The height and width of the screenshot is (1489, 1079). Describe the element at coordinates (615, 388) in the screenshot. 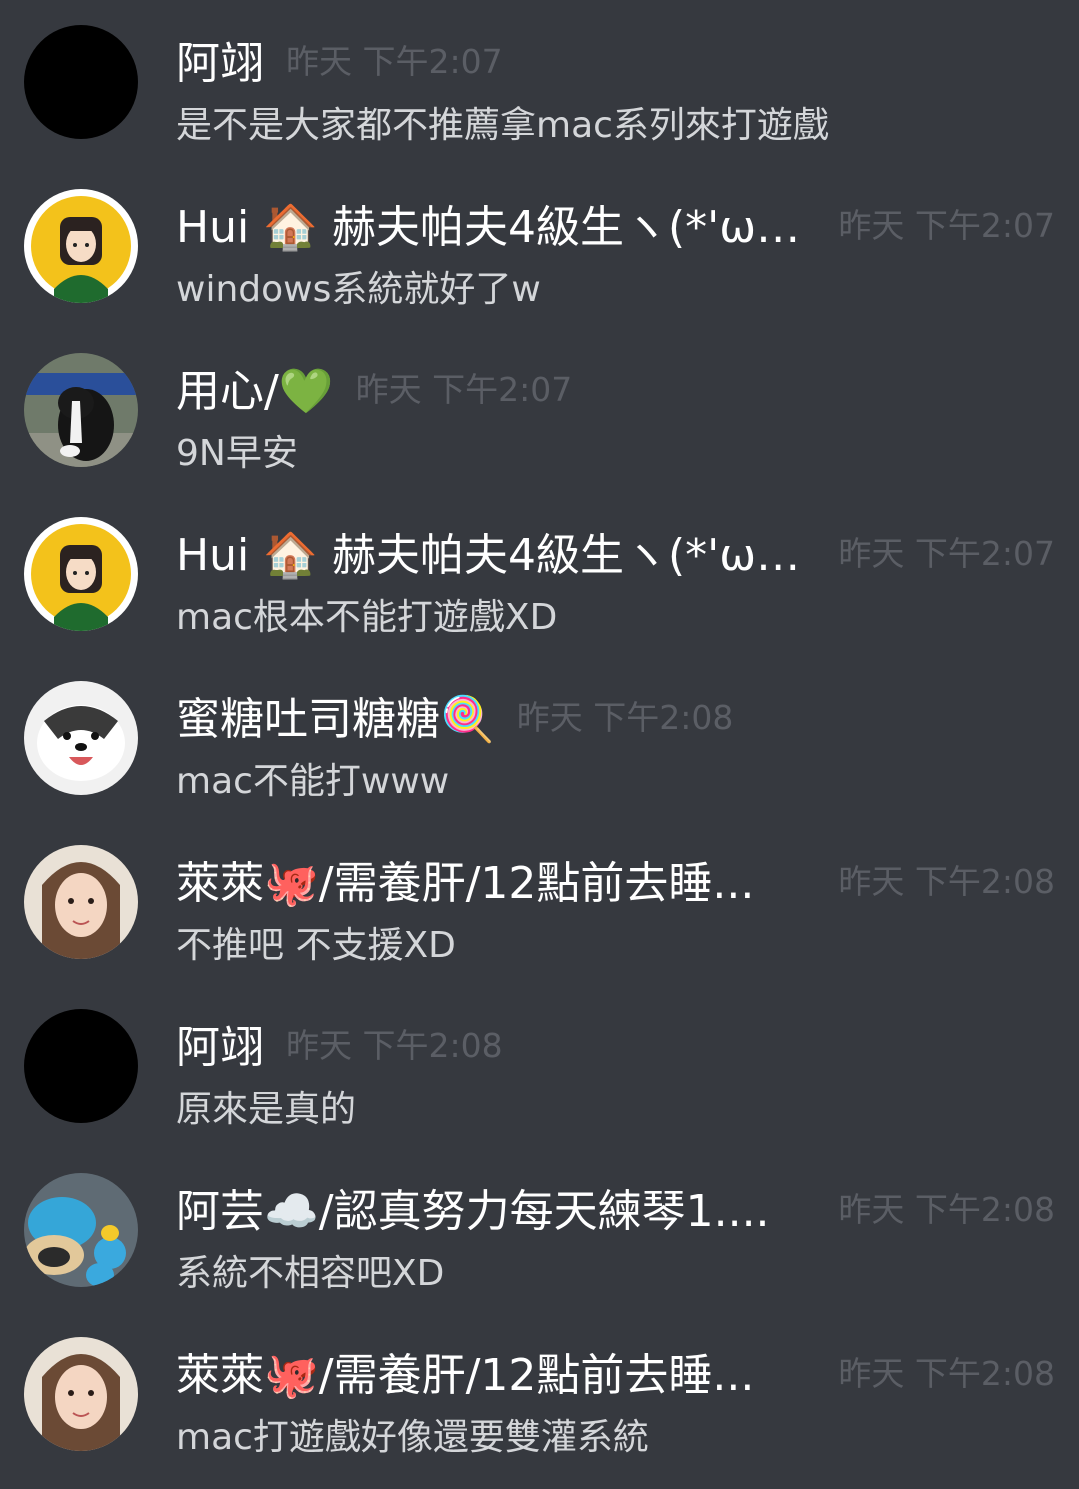

I see `message-header: 用心/💚 昨天 下午2:07` at that location.